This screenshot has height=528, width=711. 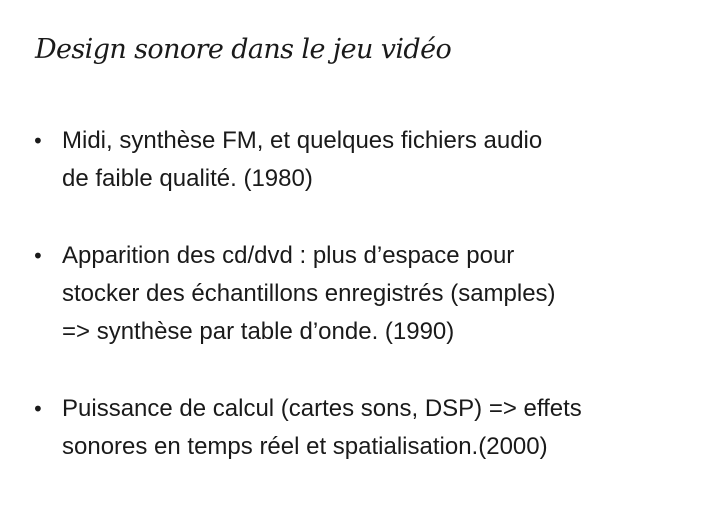 I want to click on slide-title: Design sonore dans le jeu vidéo, so click(x=243, y=49).